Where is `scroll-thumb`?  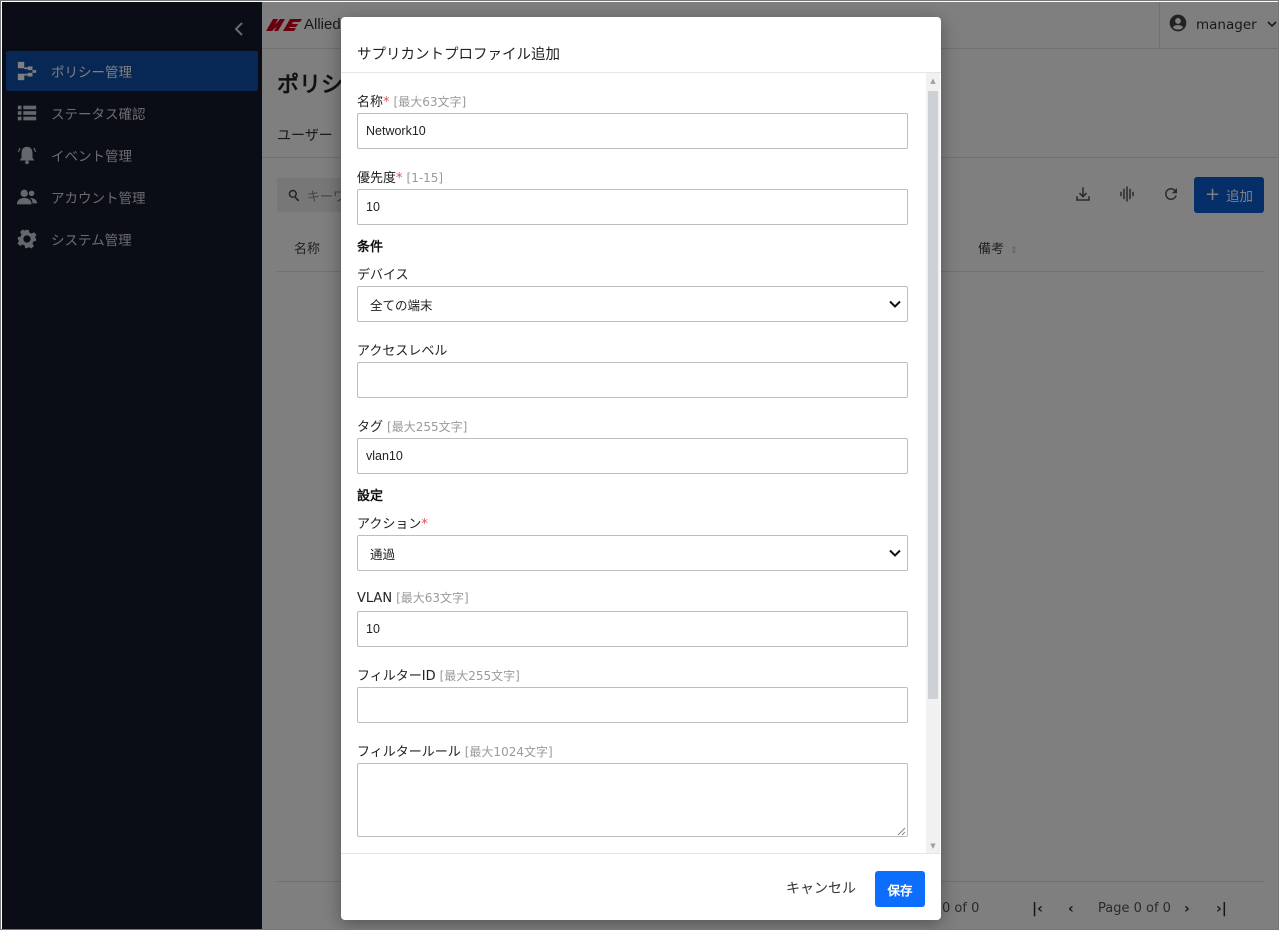 scroll-thumb is located at coordinates (933, 395).